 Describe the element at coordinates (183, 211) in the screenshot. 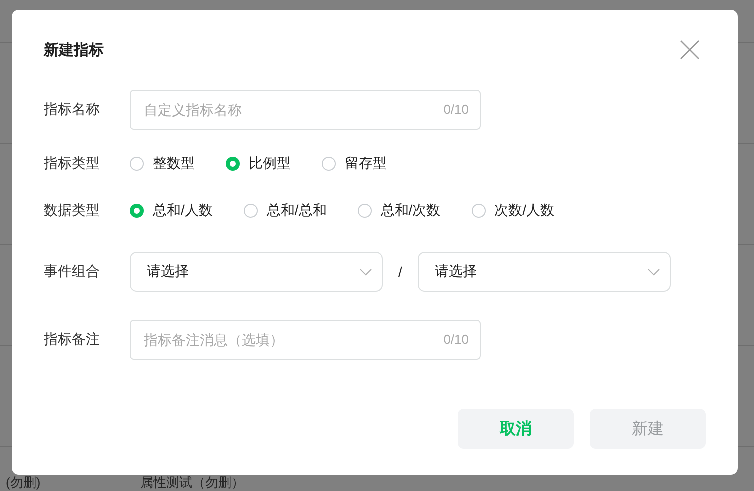

I see `radio-label: 总和/人数` at that location.